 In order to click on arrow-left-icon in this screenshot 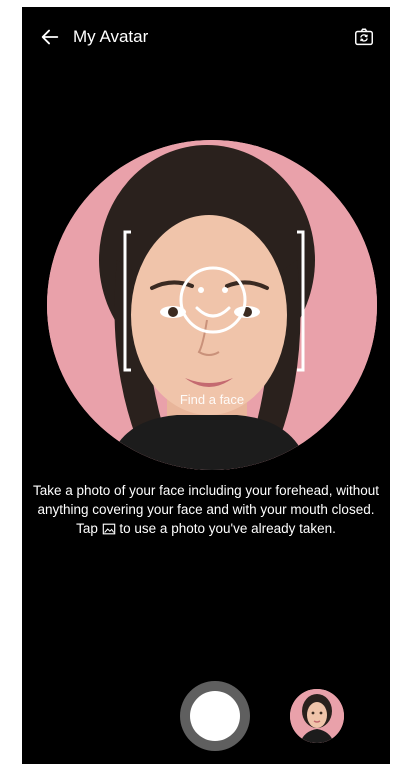, I will do `click(50, 37)`.